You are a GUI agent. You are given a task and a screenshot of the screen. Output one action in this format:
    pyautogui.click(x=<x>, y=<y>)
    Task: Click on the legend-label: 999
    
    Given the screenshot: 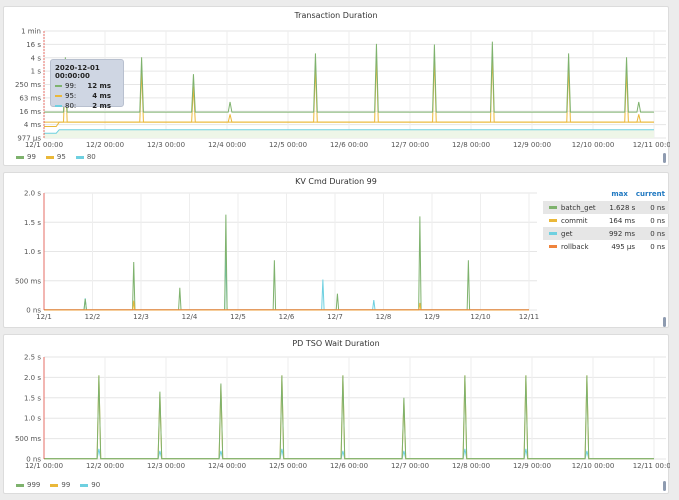 What is the action you would take?
    pyautogui.click(x=34, y=485)
    